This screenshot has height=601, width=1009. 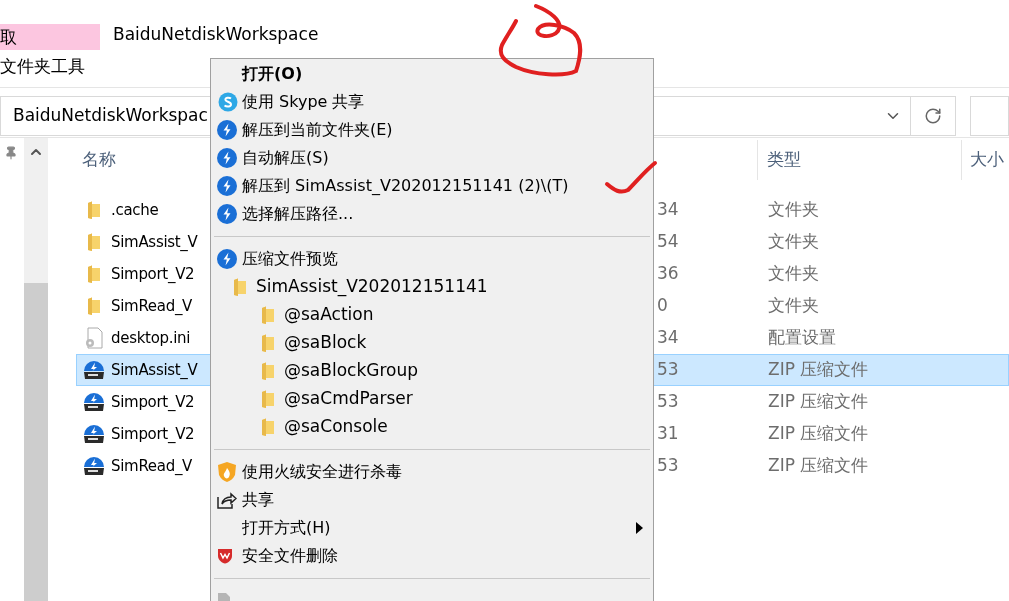 I want to click on type-cell: 配置设置, so click(x=802, y=337).